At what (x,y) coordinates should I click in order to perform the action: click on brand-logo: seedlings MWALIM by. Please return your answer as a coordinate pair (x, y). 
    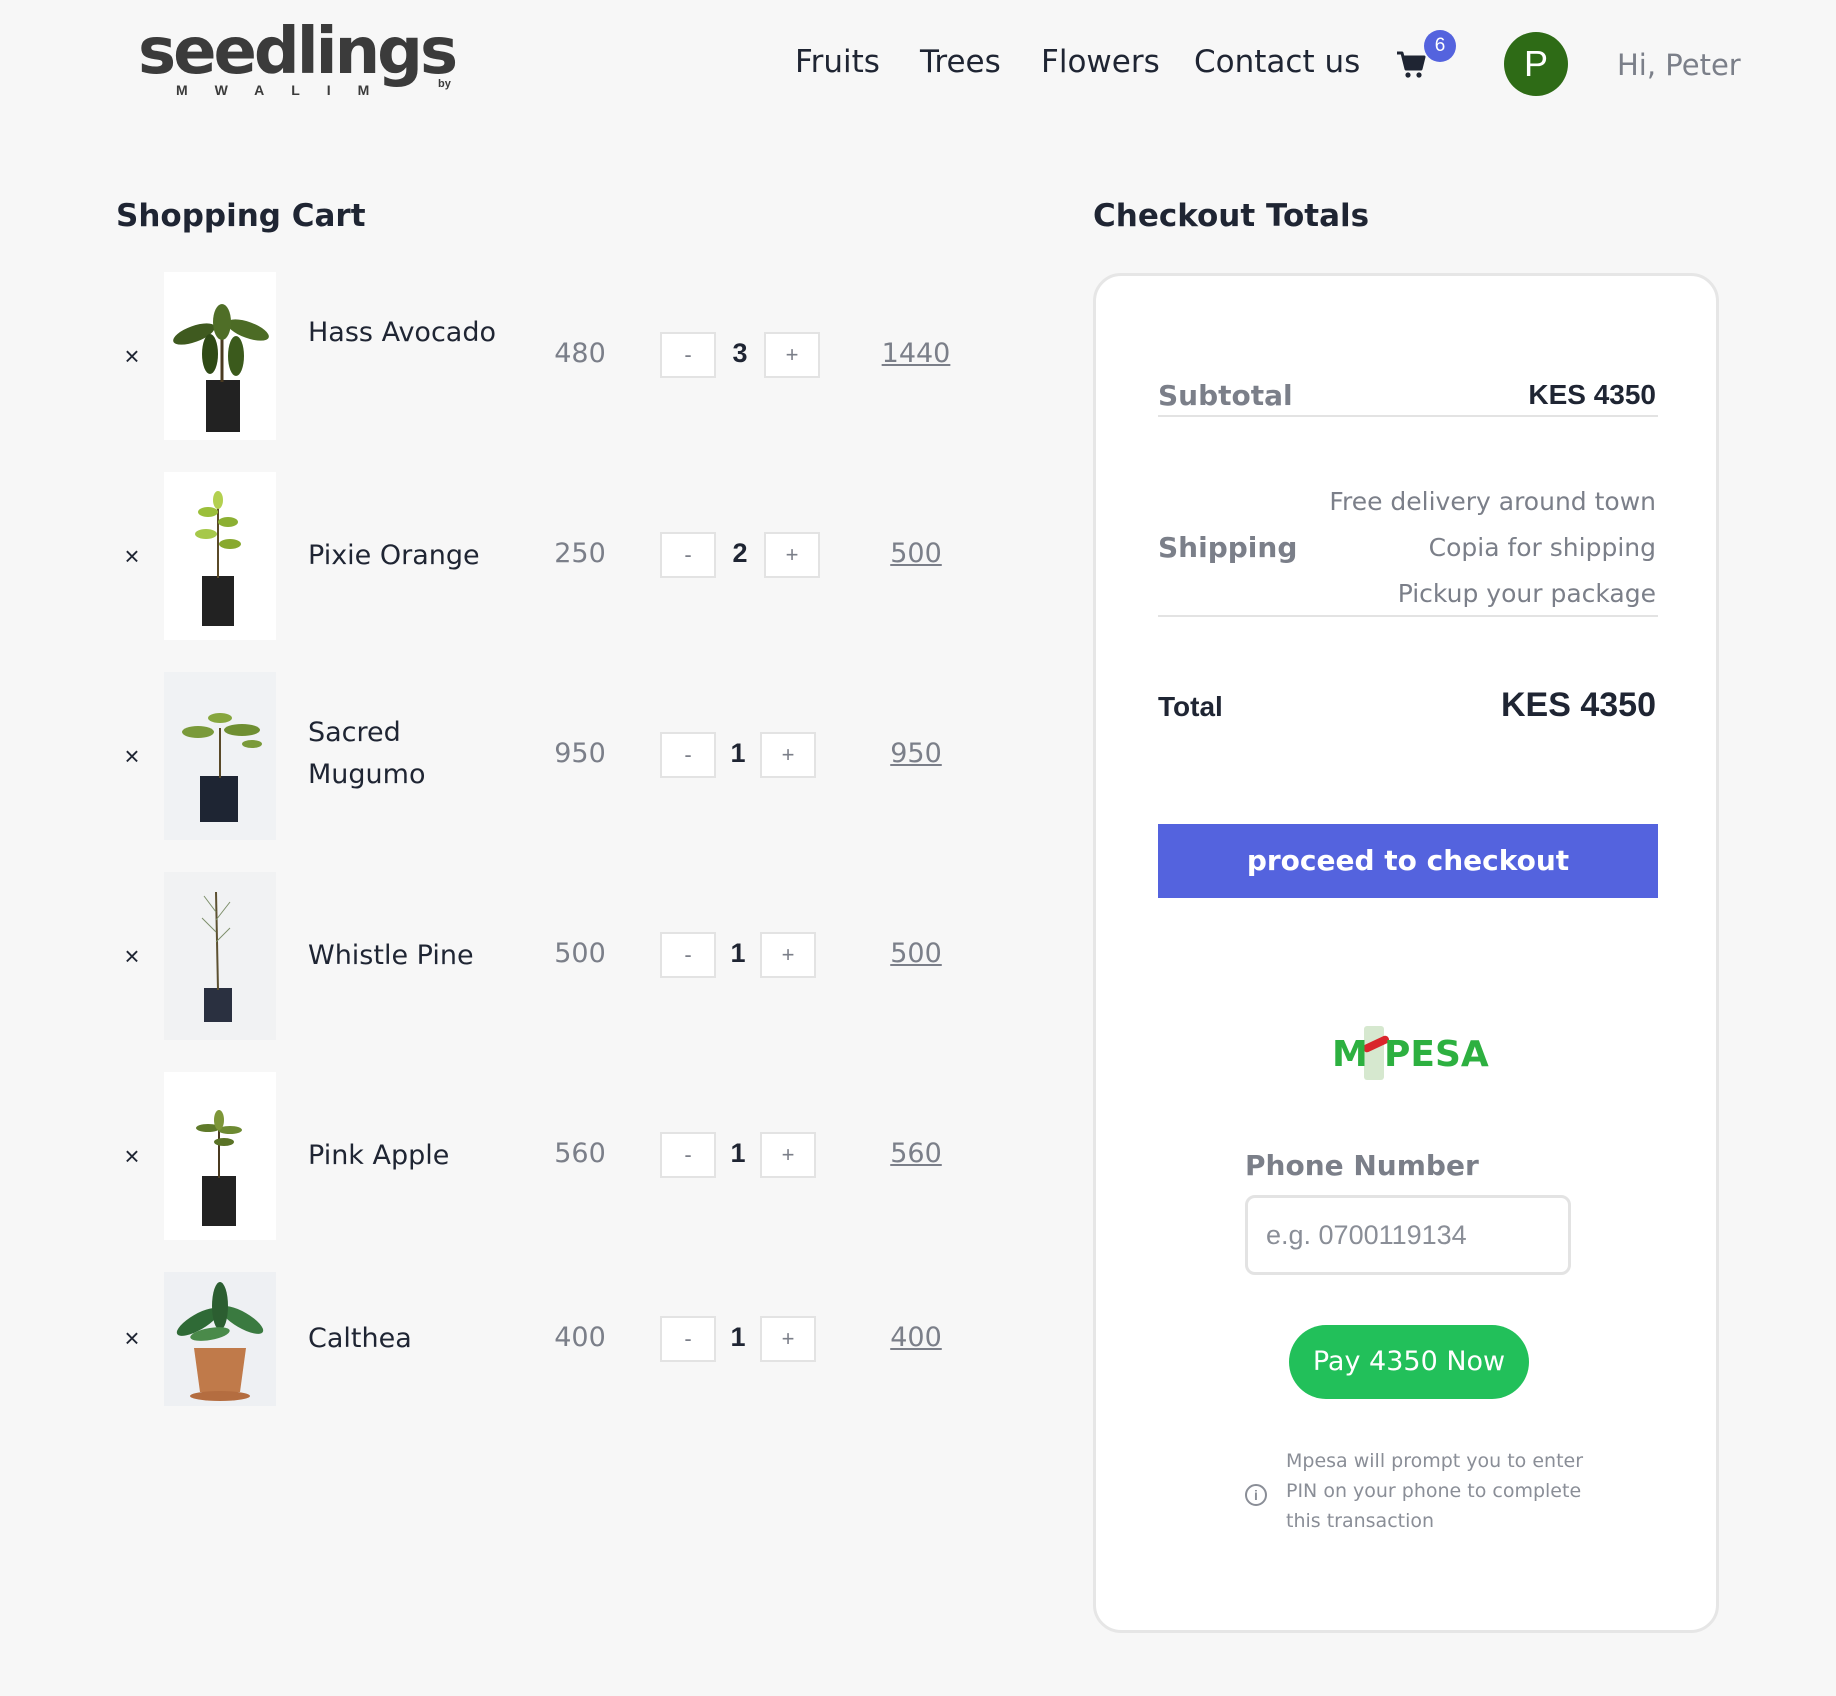
    Looking at the image, I should click on (310, 63).